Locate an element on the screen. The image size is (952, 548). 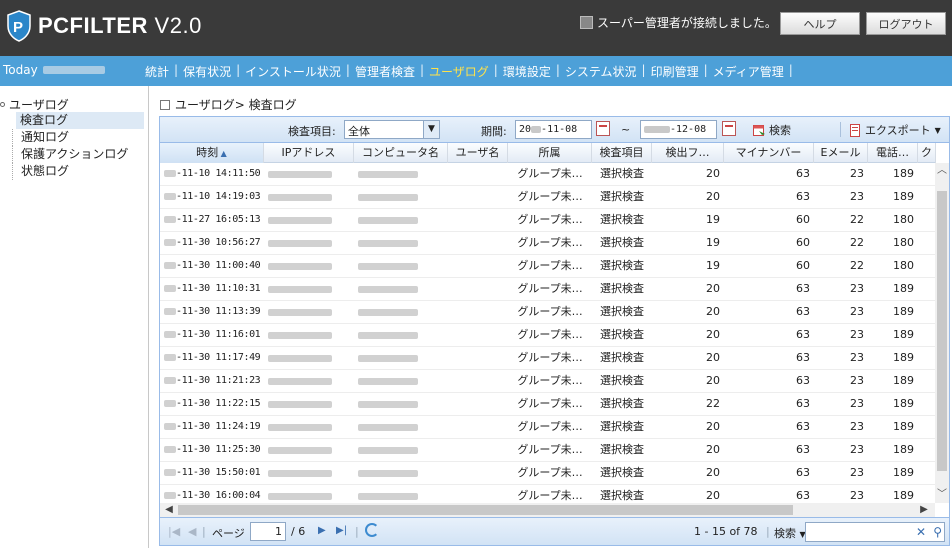
vertical-scrollbar: ︿ ﹀ is located at coordinates (942, 333).